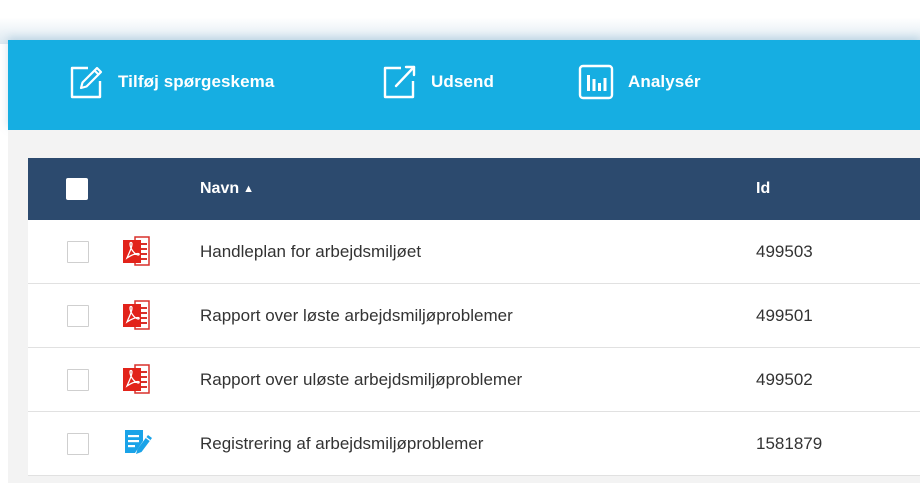 The height and width of the screenshot is (483, 920). What do you see at coordinates (196, 81) in the screenshot?
I see `add-questionnaire-label: Tilføj spørgeskema` at bounding box center [196, 81].